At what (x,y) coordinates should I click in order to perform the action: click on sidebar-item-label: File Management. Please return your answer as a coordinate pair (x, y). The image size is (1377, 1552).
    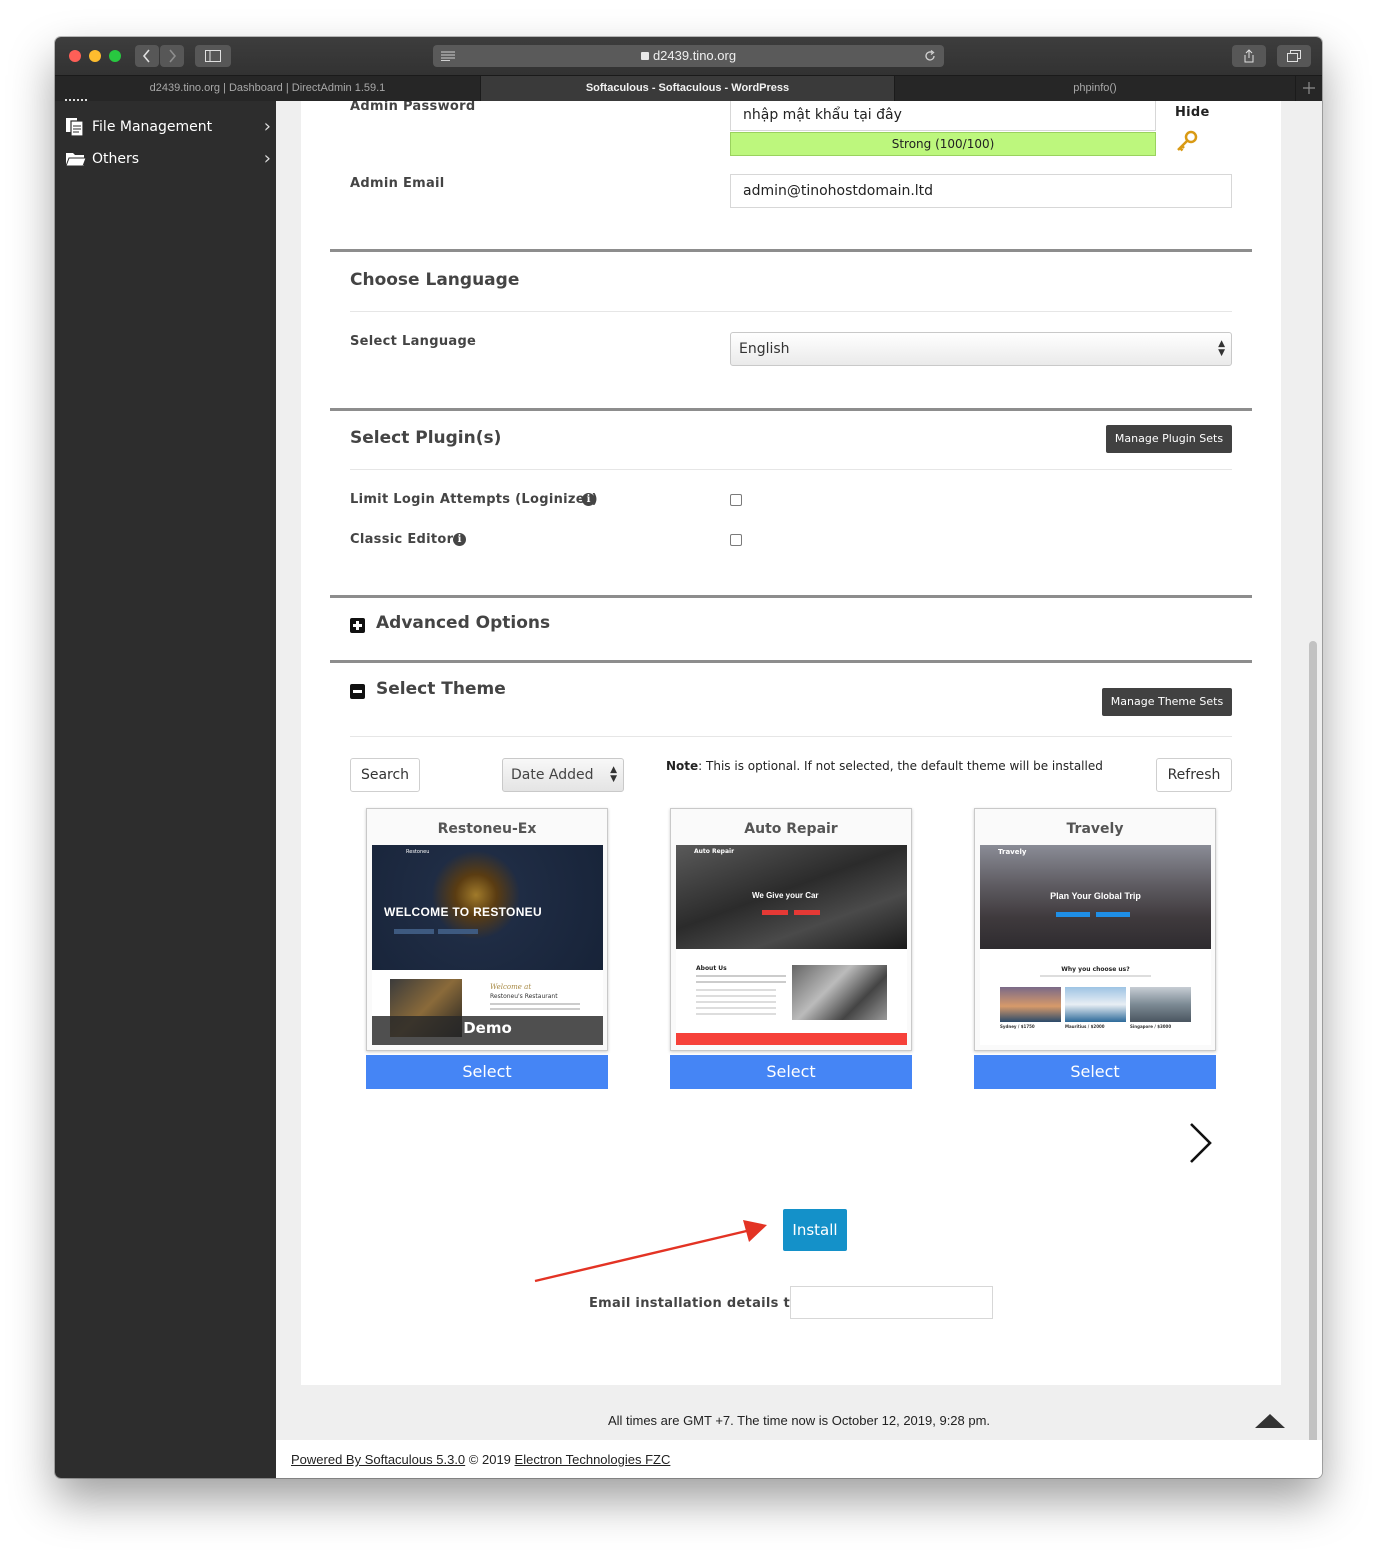
    Looking at the image, I should click on (152, 127).